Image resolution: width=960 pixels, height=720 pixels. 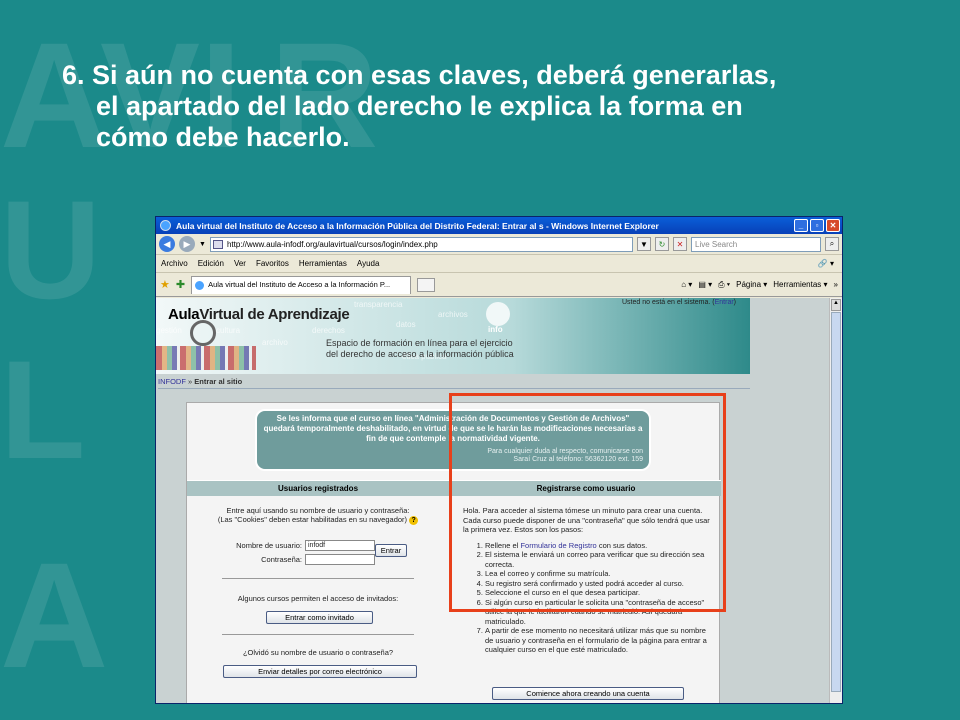 What do you see at coordinates (275, 342) in the screenshot?
I see `ghost-word: archivo` at bounding box center [275, 342].